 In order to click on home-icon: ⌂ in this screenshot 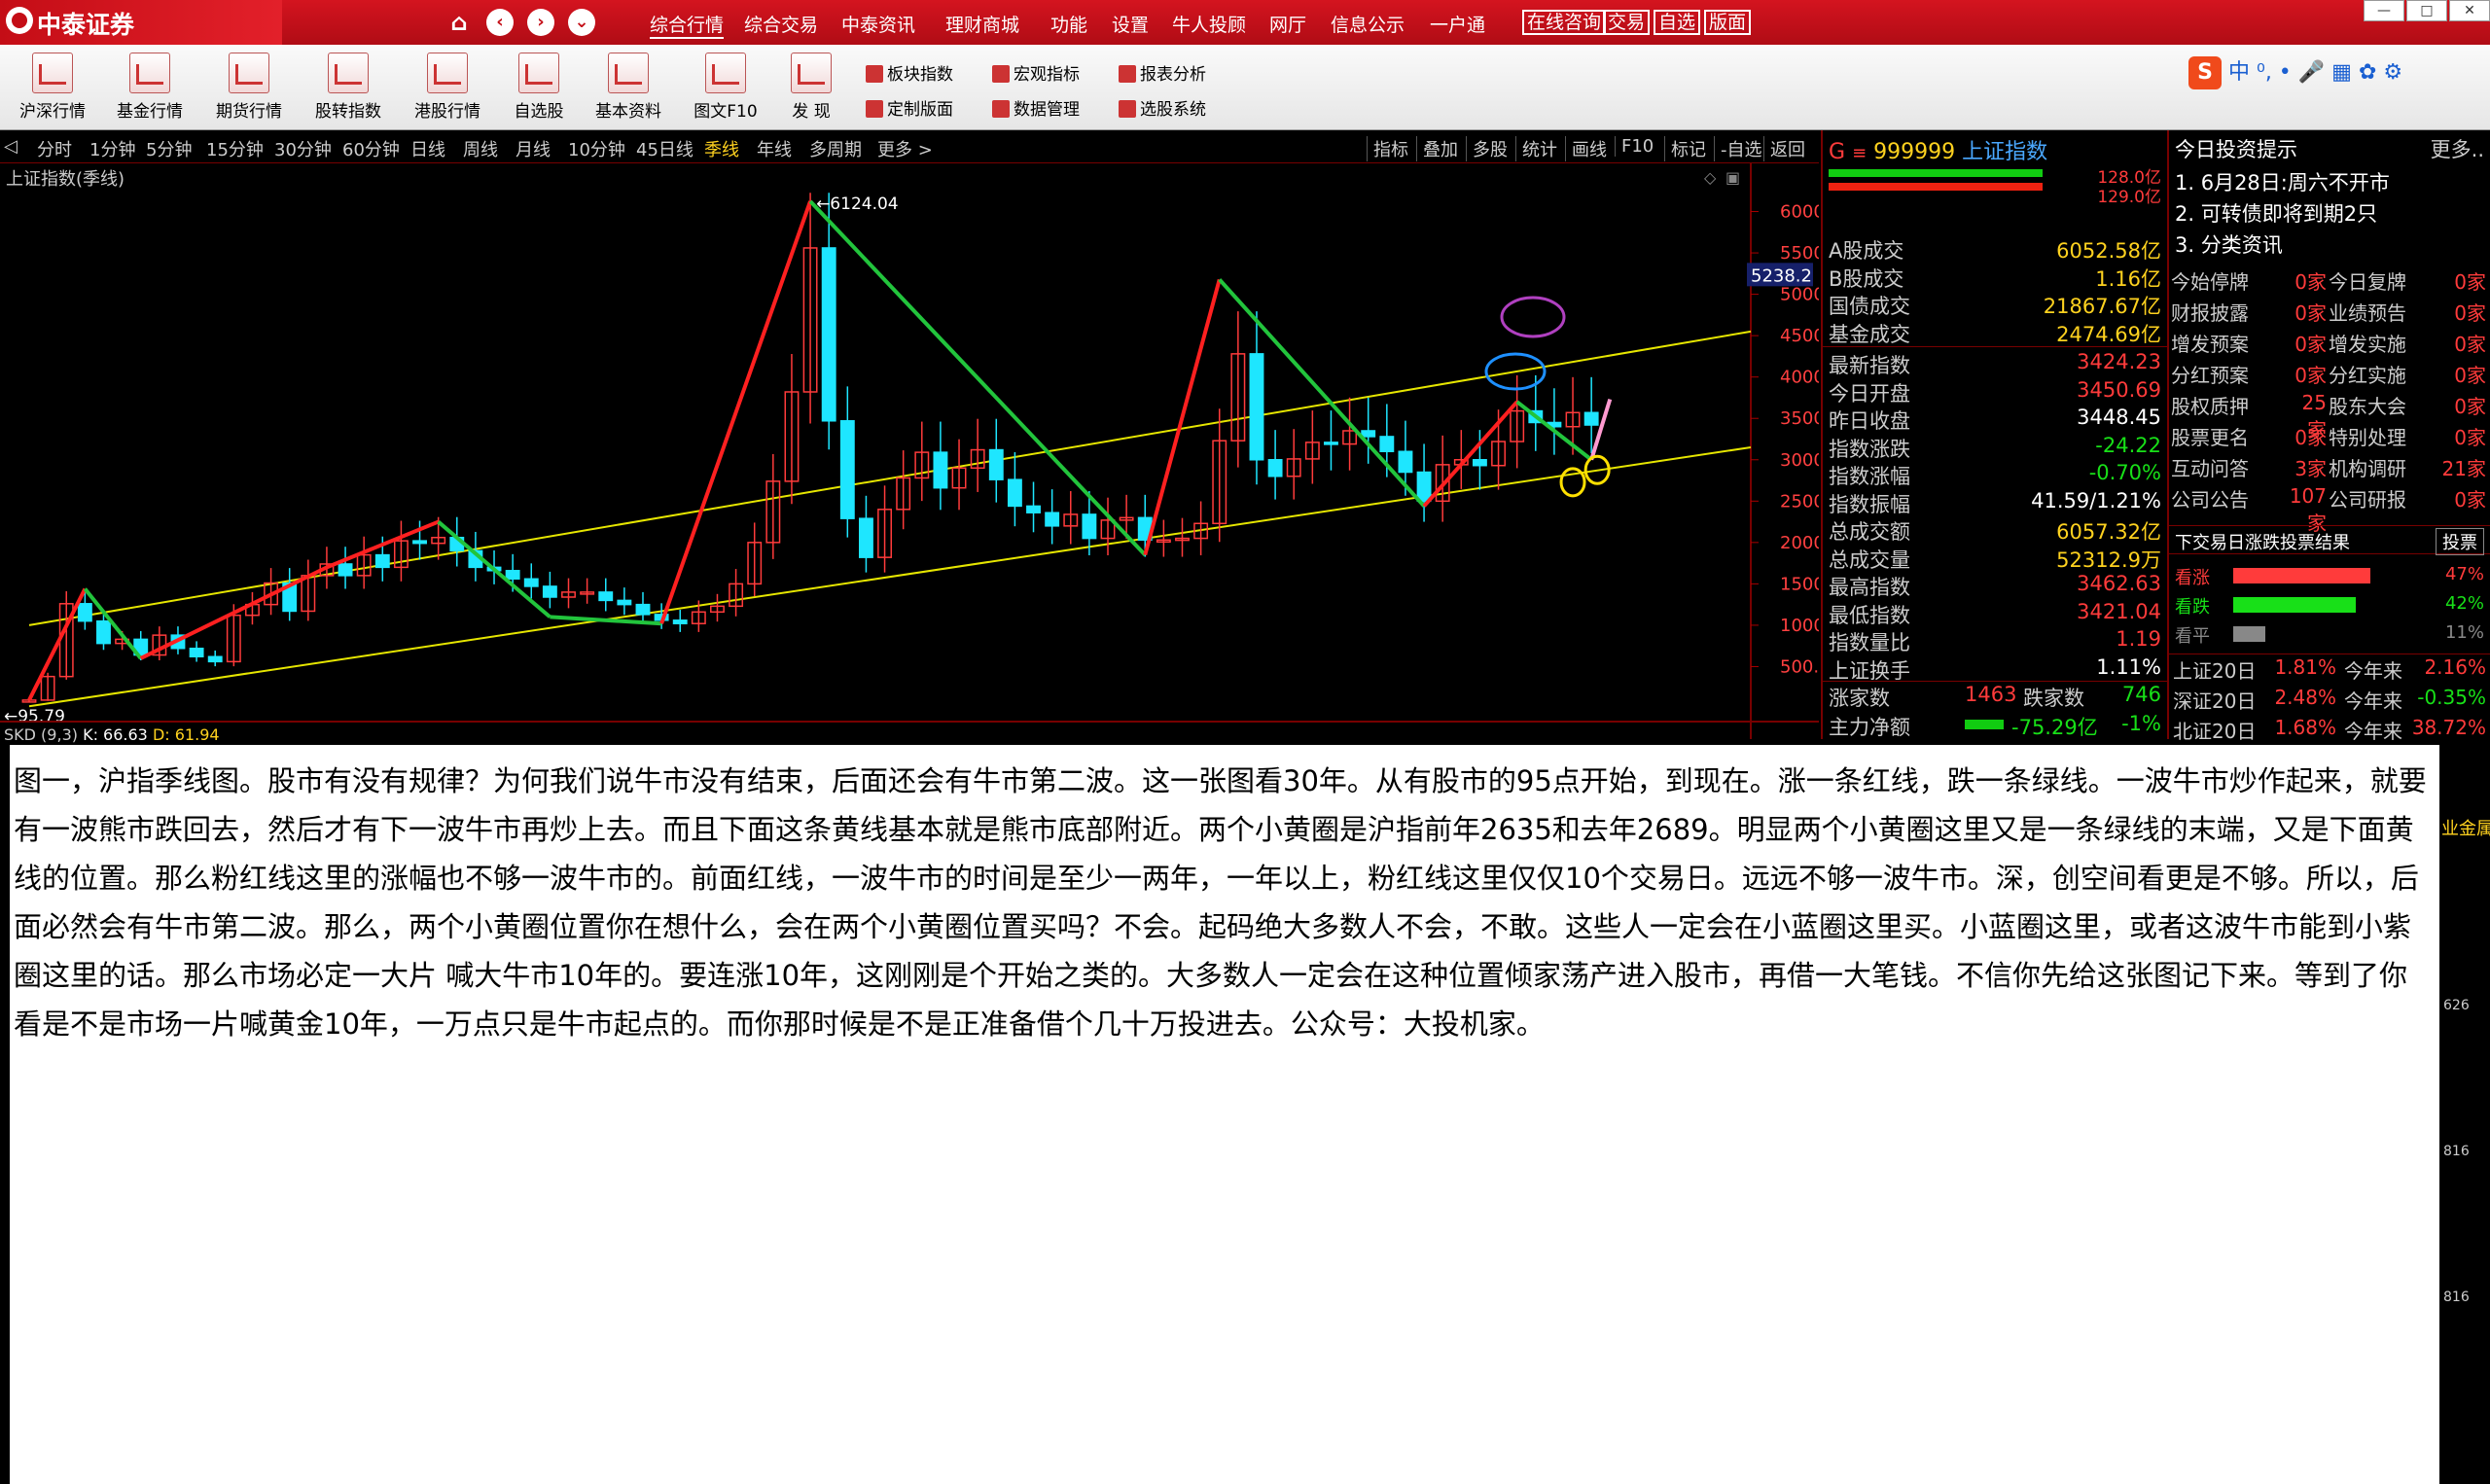, I will do `click(459, 23)`.